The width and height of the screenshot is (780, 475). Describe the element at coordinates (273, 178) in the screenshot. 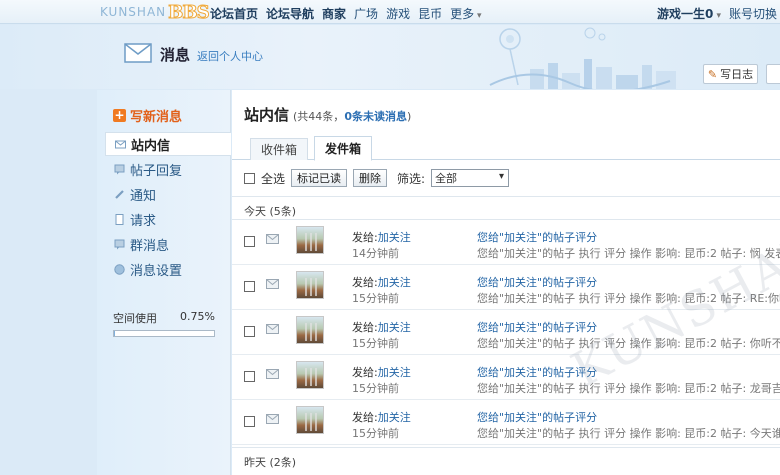

I see `select-all-label: 全选` at that location.